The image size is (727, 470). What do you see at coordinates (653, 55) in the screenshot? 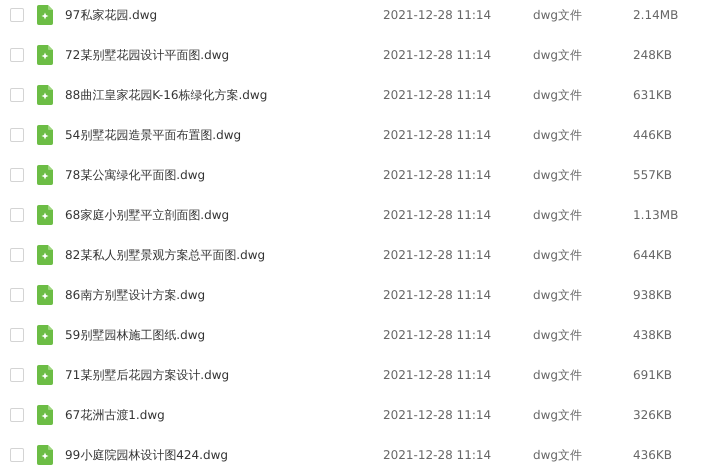
I see `file-size: 248KB` at bounding box center [653, 55].